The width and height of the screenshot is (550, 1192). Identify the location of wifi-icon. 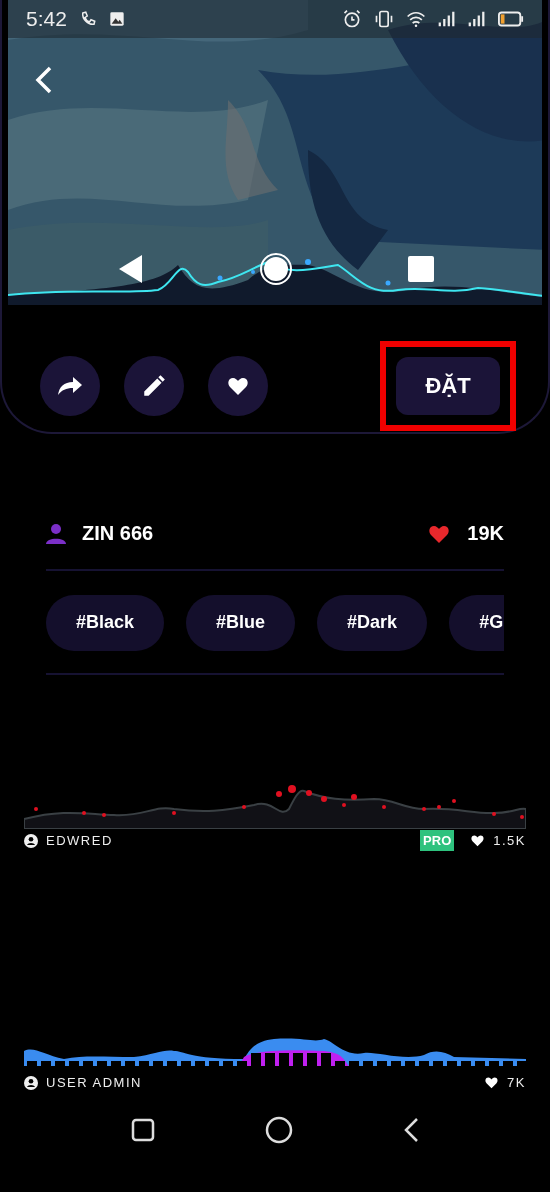
(416, 19).